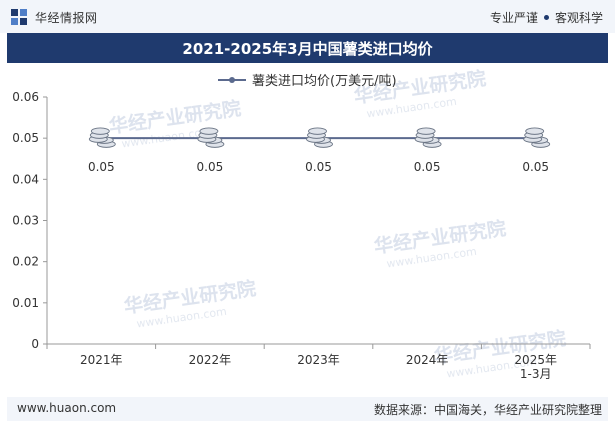  I want to click on separator-dot-icon, so click(546, 17).